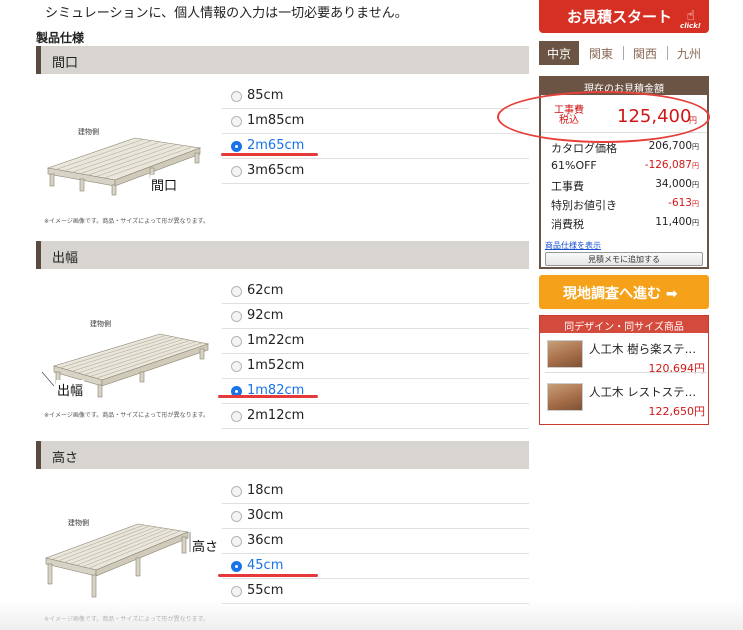 The width and height of the screenshot is (743, 630). What do you see at coordinates (265, 515) in the screenshot?
I see `option-label: 30cm` at bounding box center [265, 515].